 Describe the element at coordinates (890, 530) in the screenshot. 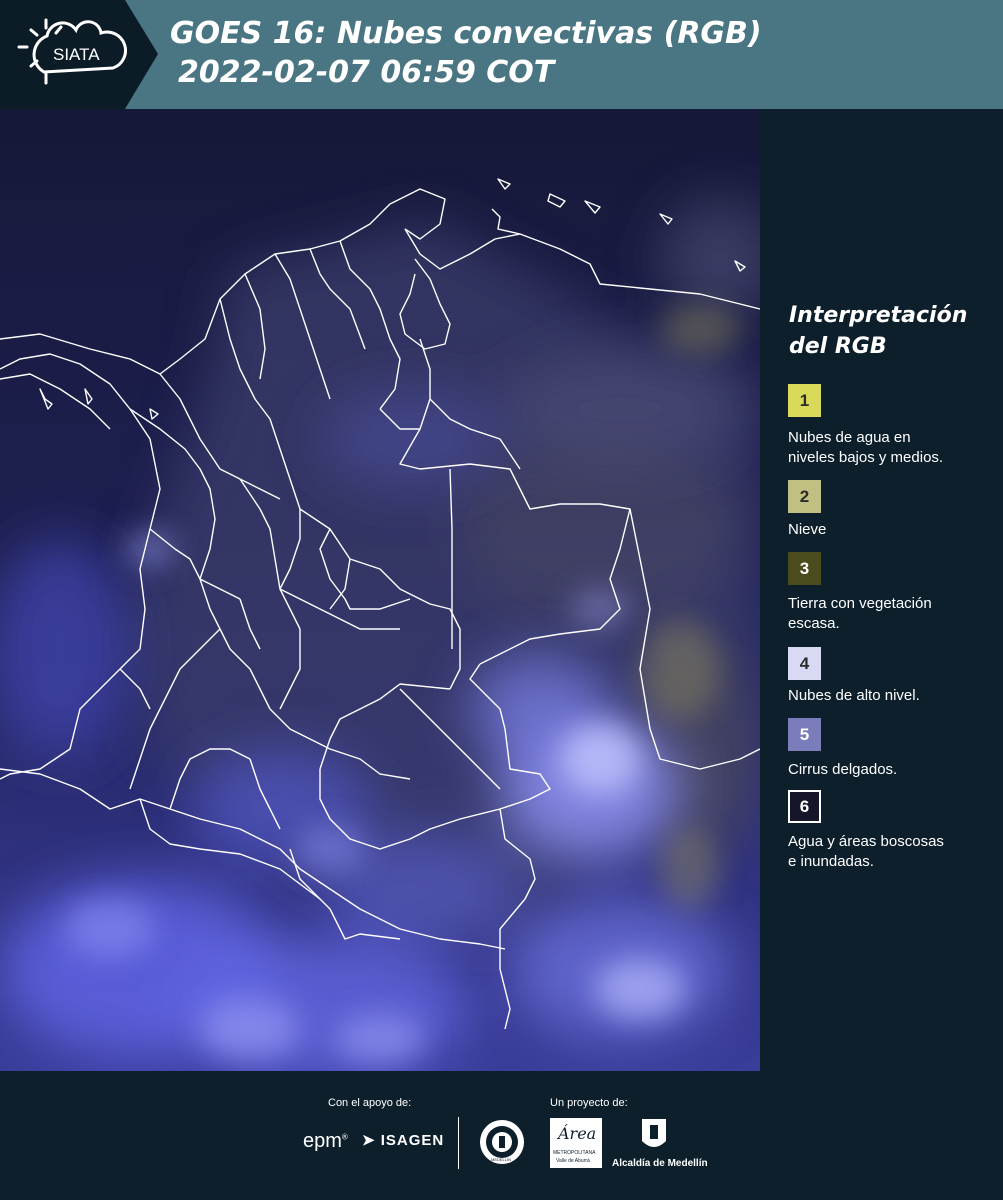

I see `legend-label-2: Nieve` at that location.